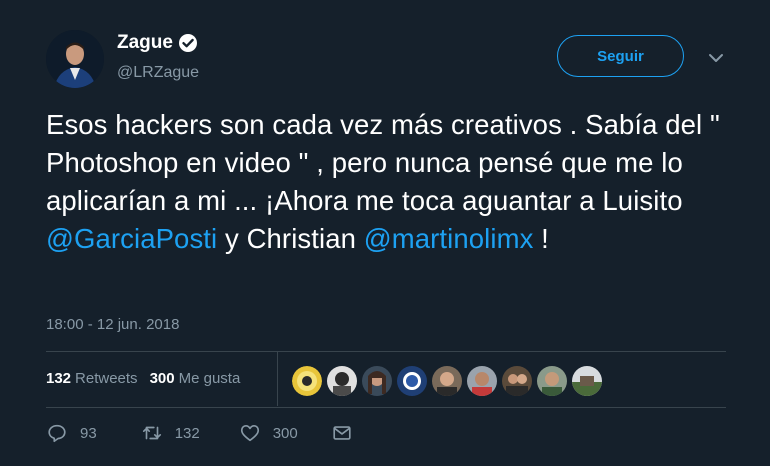 The height and width of the screenshot is (466, 770). Describe the element at coordinates (162, 378) in the screenshot. I see `likes-count: 300` at that location.